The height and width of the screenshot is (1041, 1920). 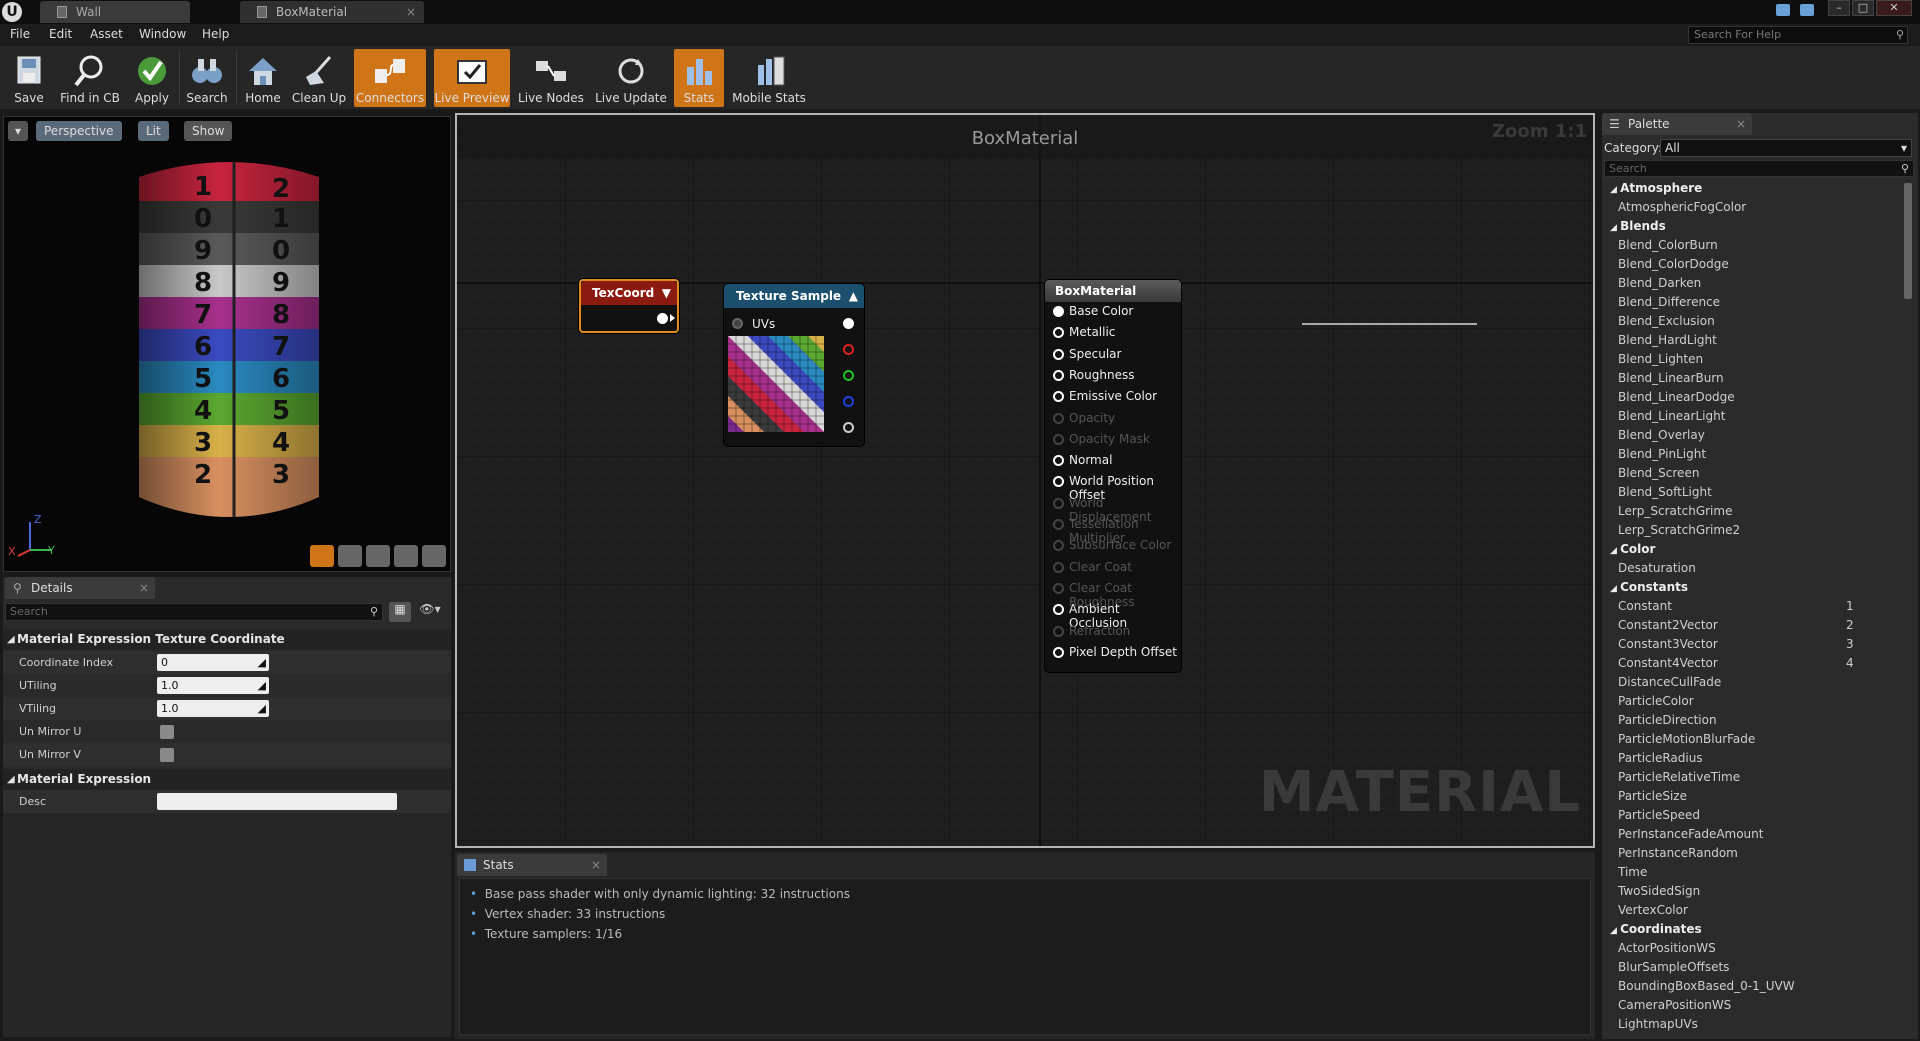 What do you see at coordinates (1649, 587) in the screenshot?
I see `palette-category: ◢ Constants` at bounding box center [1649, 587].